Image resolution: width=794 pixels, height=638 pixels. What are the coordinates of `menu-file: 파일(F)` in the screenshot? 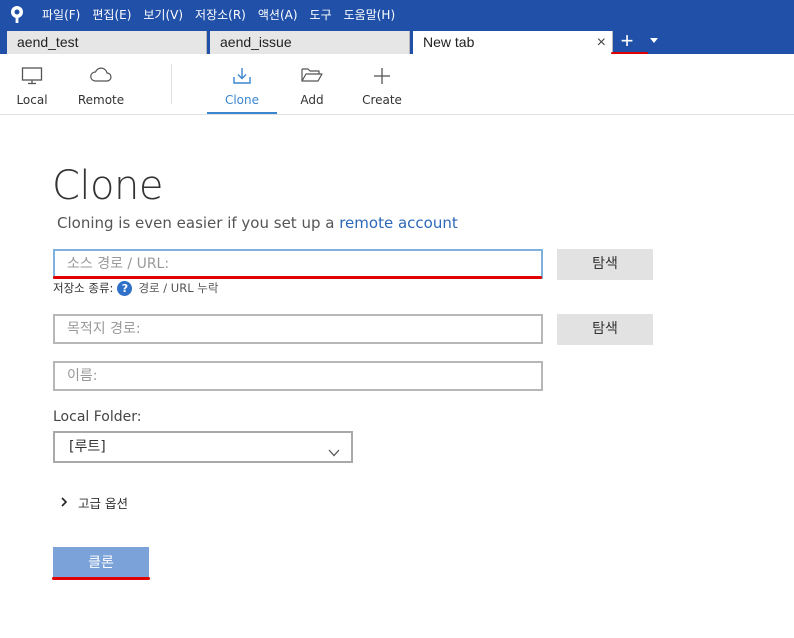 It's located at (61, 15).